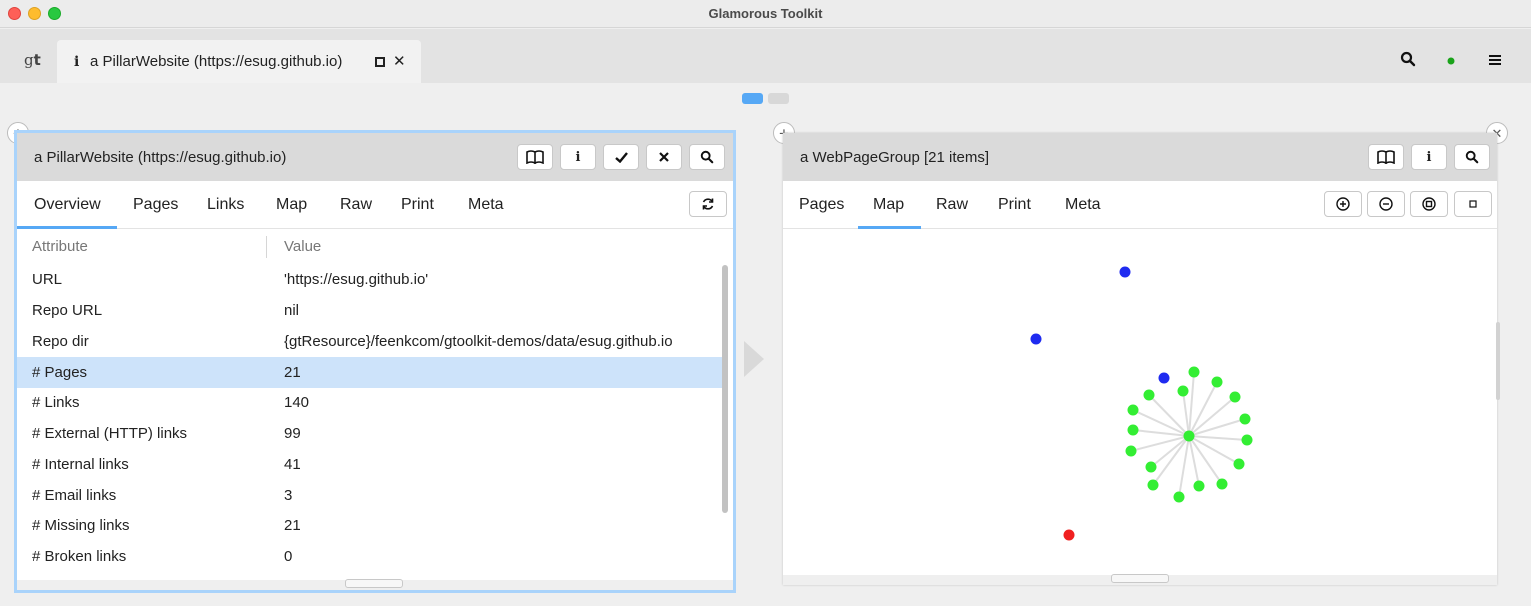 This screenshot has width=1531, height=606. I want to click on value-cell: 41, so click(292, 464).